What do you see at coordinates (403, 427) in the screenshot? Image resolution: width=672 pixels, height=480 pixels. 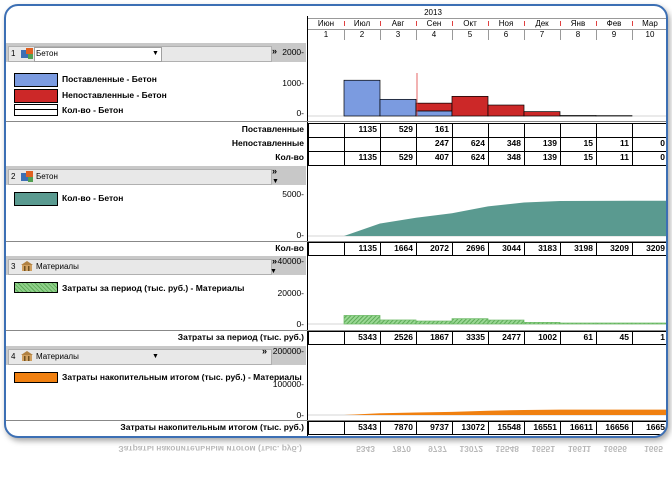 I see `table-cell: 7870` at bounding box center [403, 427].